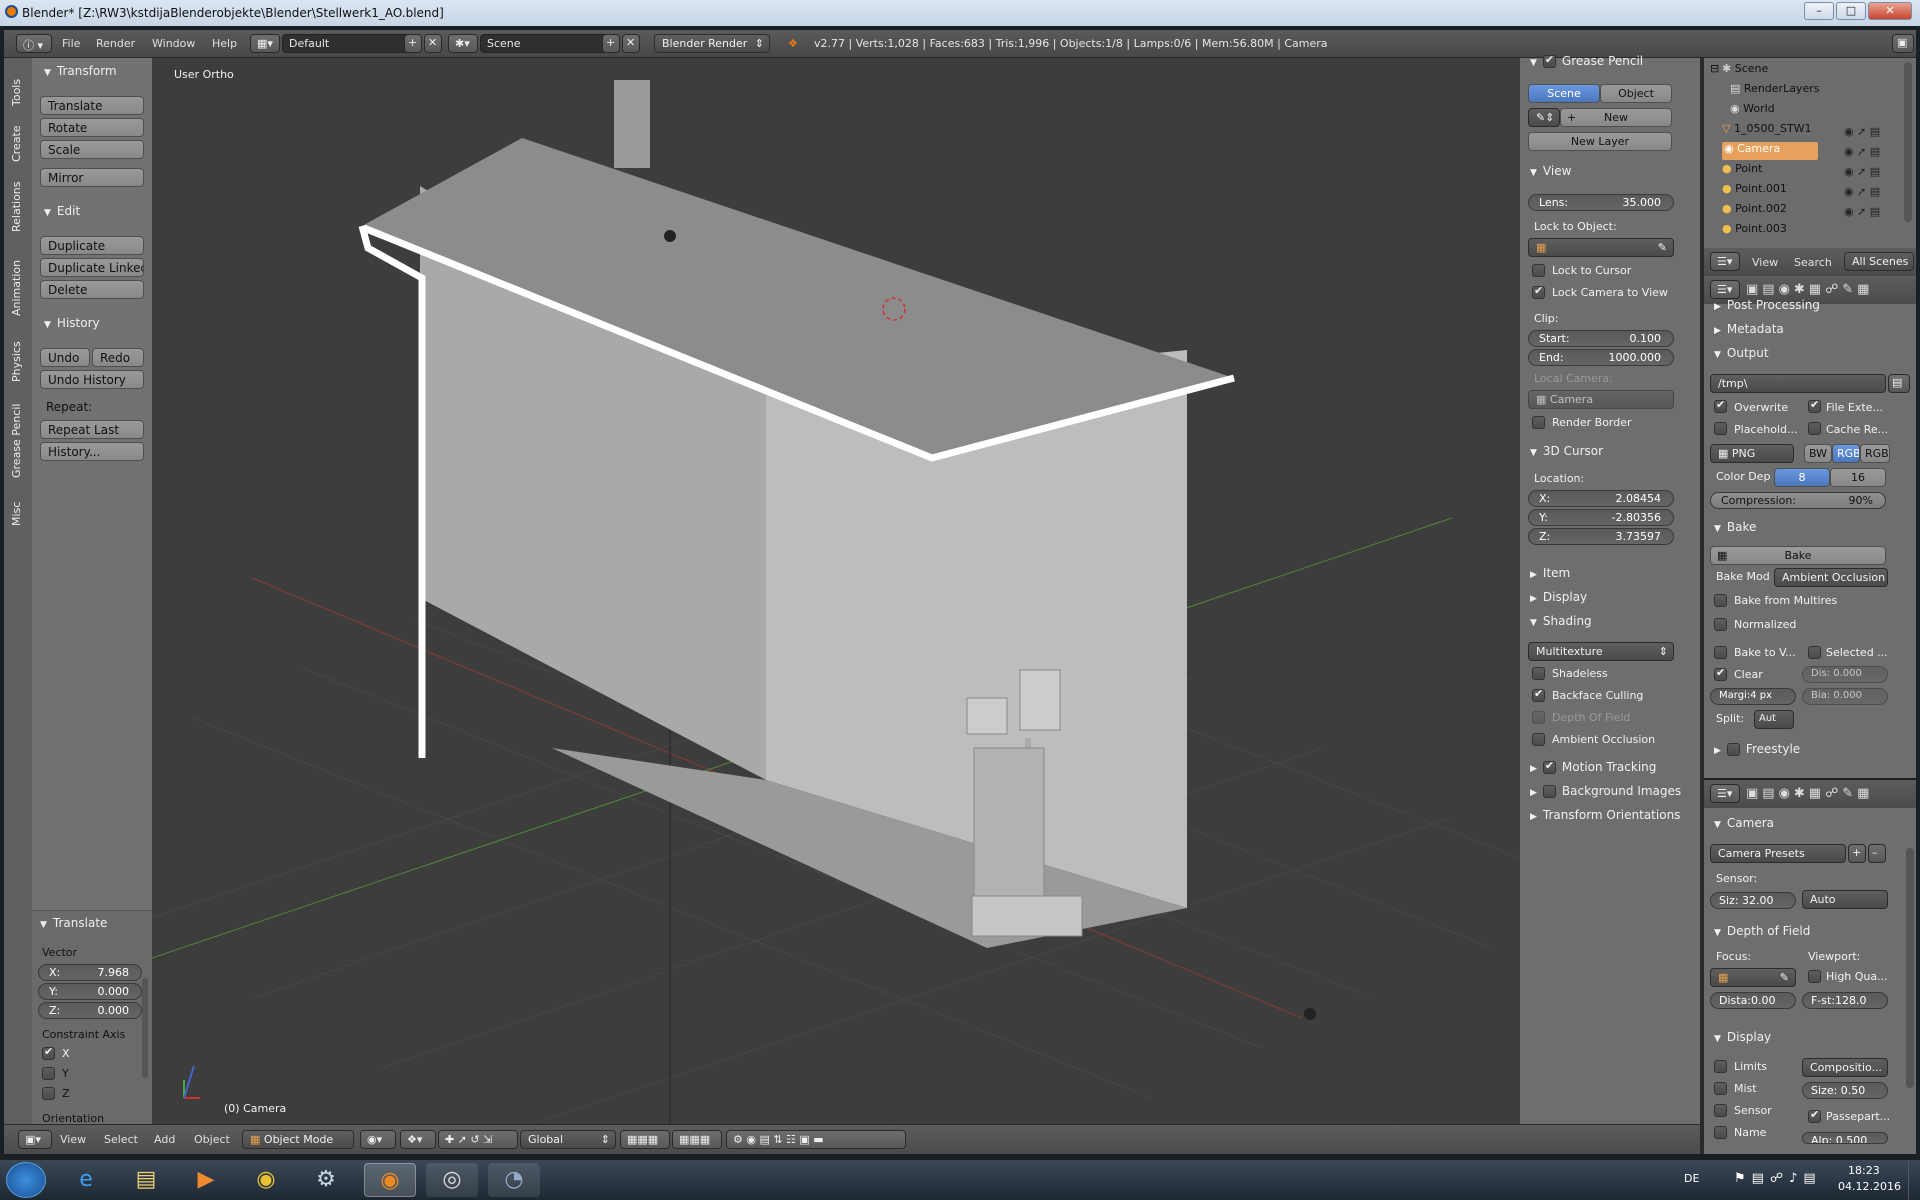 The image size is (1920, 1200). What do you see at coordinates (90, 1010) in the screenshot?
I see `vector-z-field: Z: 0.000` at bounding box center [90, 1010].